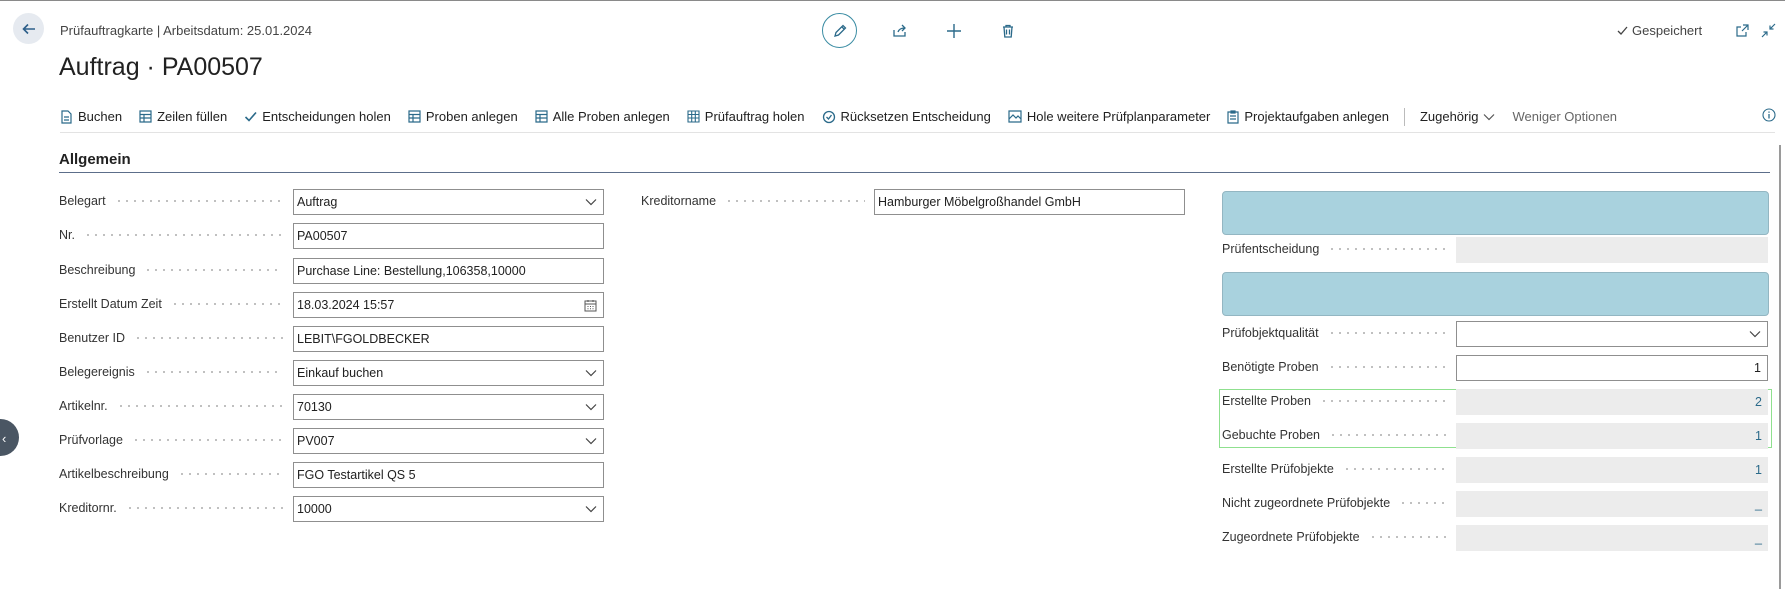 The image size is (1785, 589). I want to click on info-icon, so click(1769, 115).